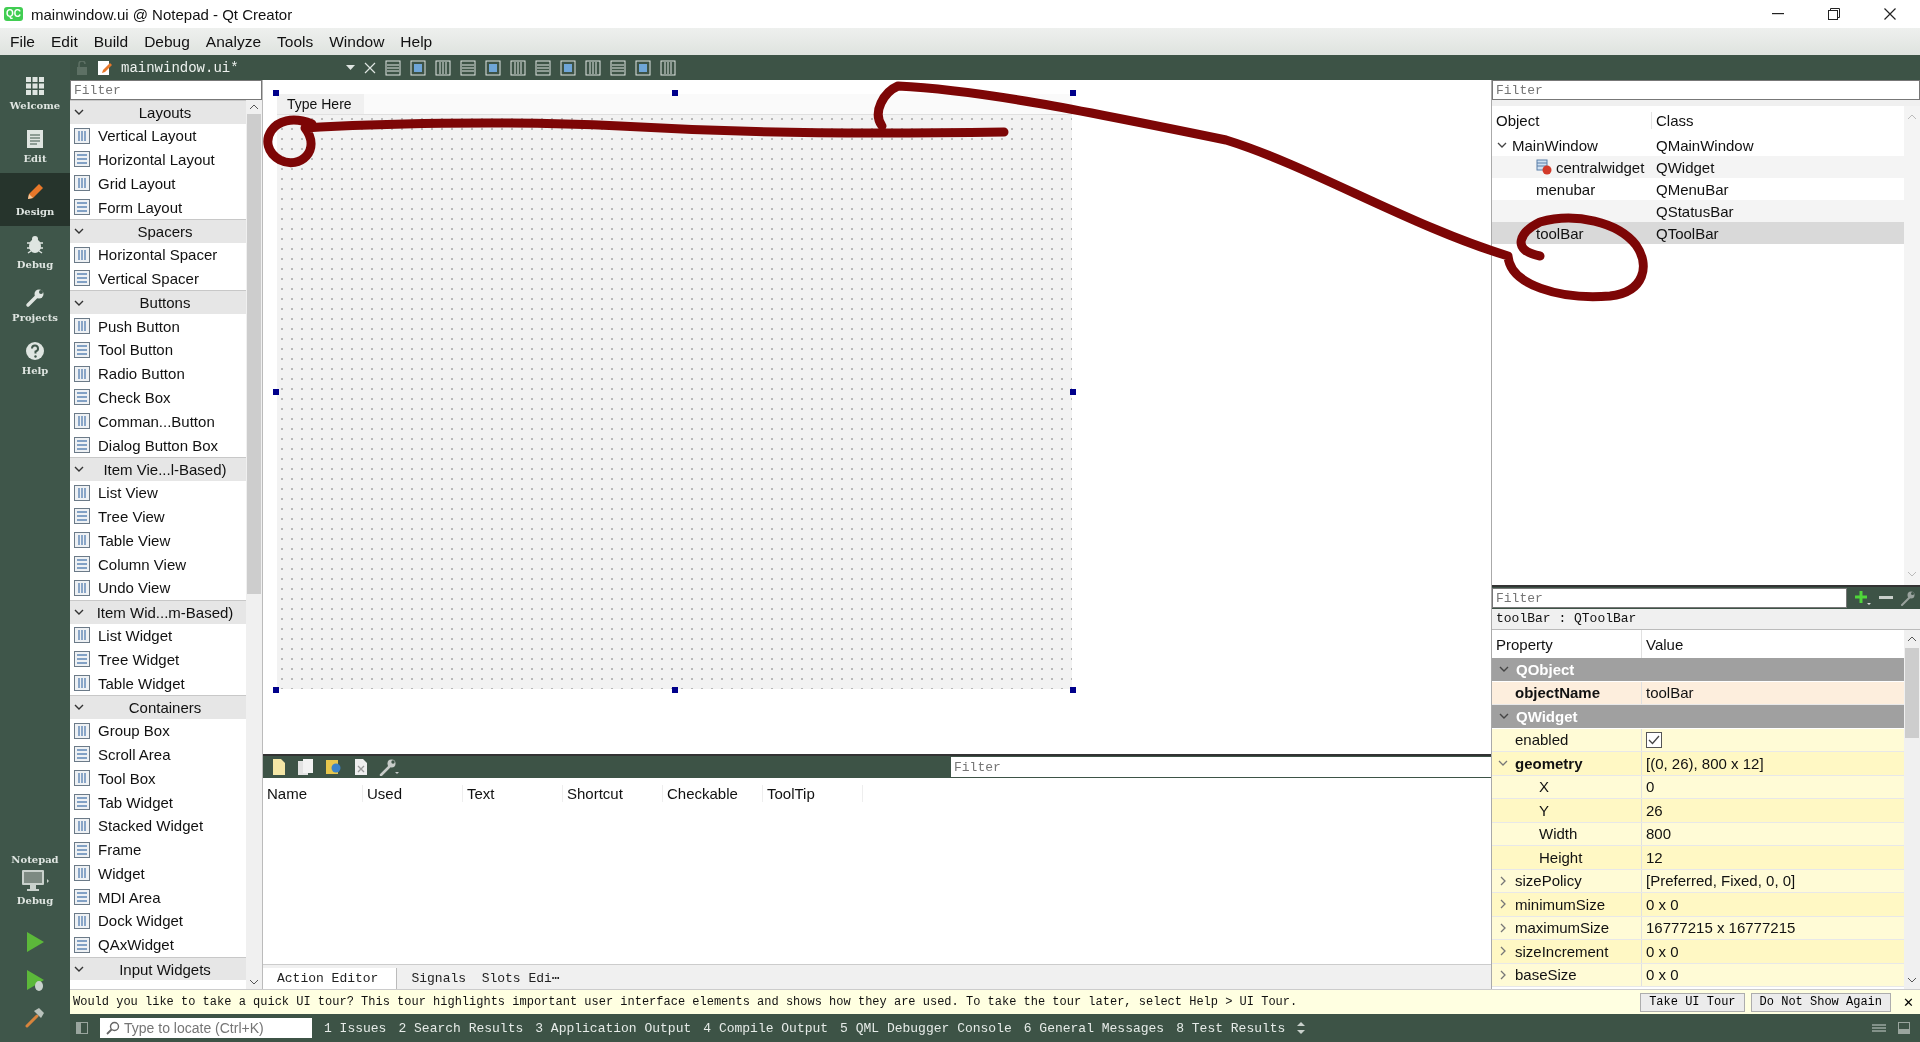 Image resolution: width=1920 pixels, height=1042 pixels. What do you see at coordinates (158, 421) in the screenshot?
I see `widget-item: Comman...Button` at bounding box center [158, 421].